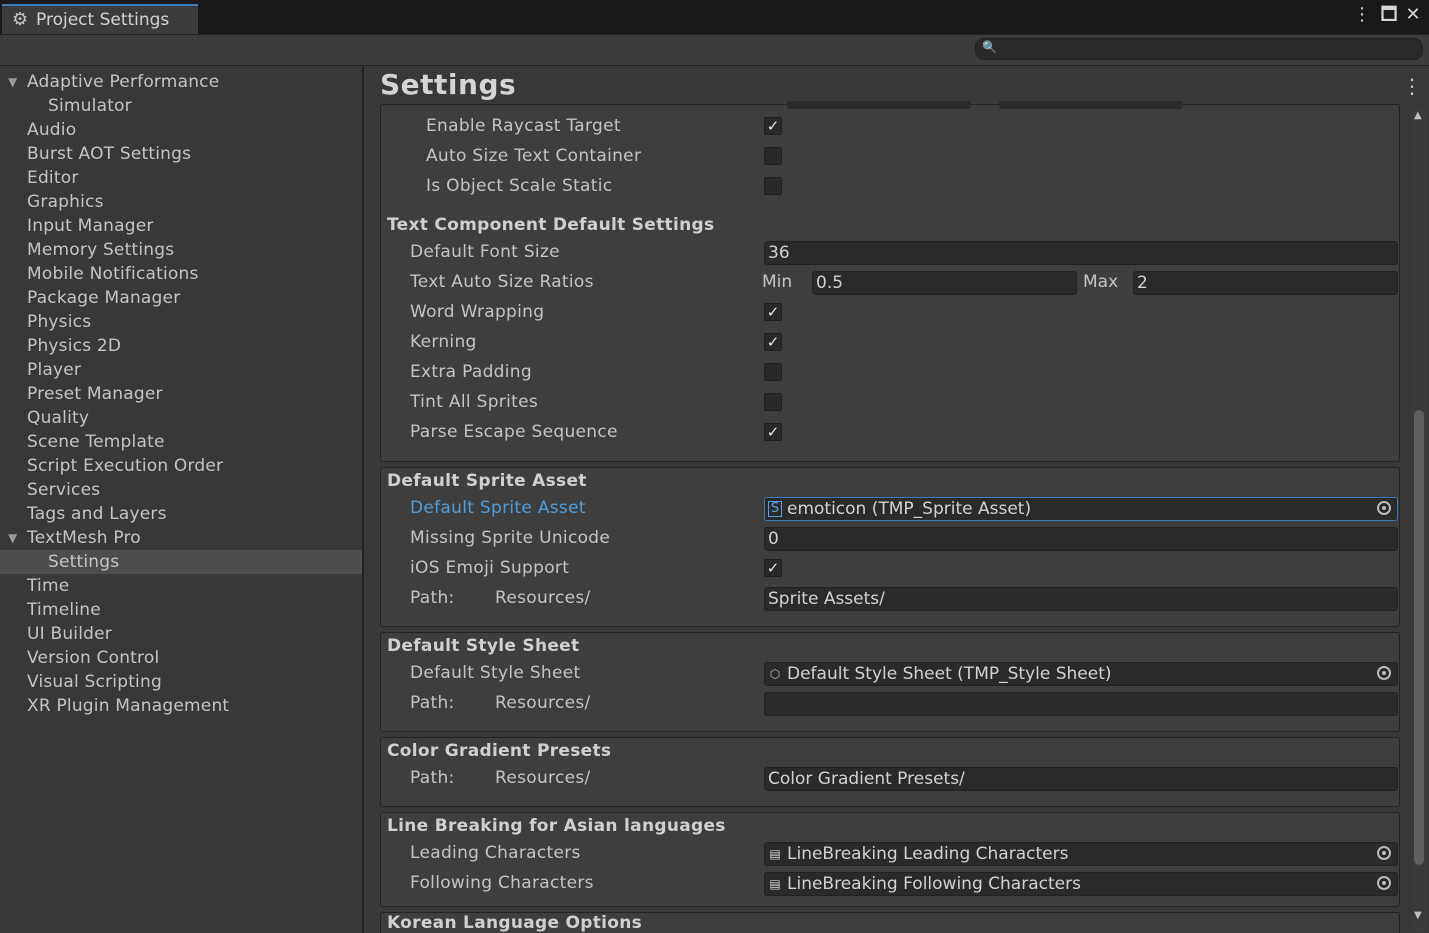 The image size is (1429, 933). What do you see at coordinates (181, 370) in the screenshot?
I see `sidebar-item: Player` at bounding box center [181, 370].